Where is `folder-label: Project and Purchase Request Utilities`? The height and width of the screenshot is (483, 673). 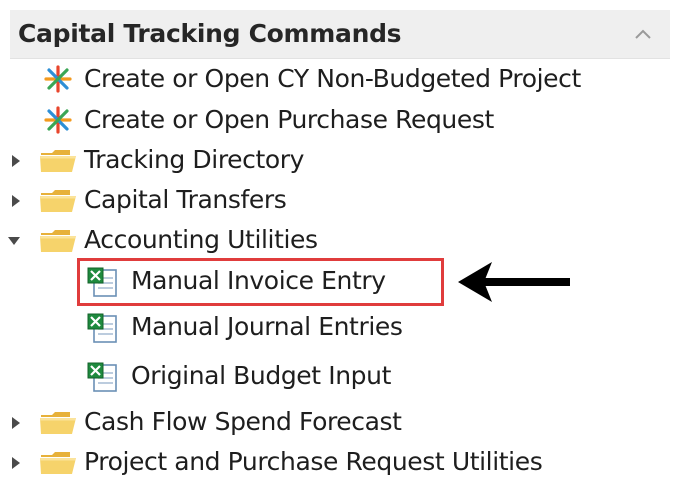
folder-label: Project and Purchase Request Utilities is located at coordinates (313, 461).